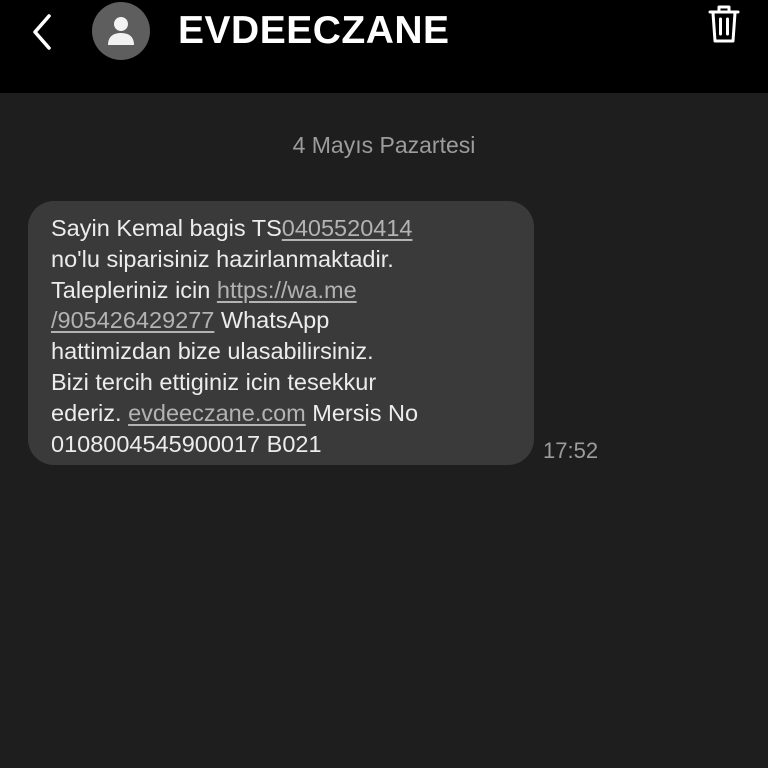 This screenshot has width=768, height=768. Describe the element at coordinates (362, 412) in the screenshot. I see `message-text: Mersis No` at that location.